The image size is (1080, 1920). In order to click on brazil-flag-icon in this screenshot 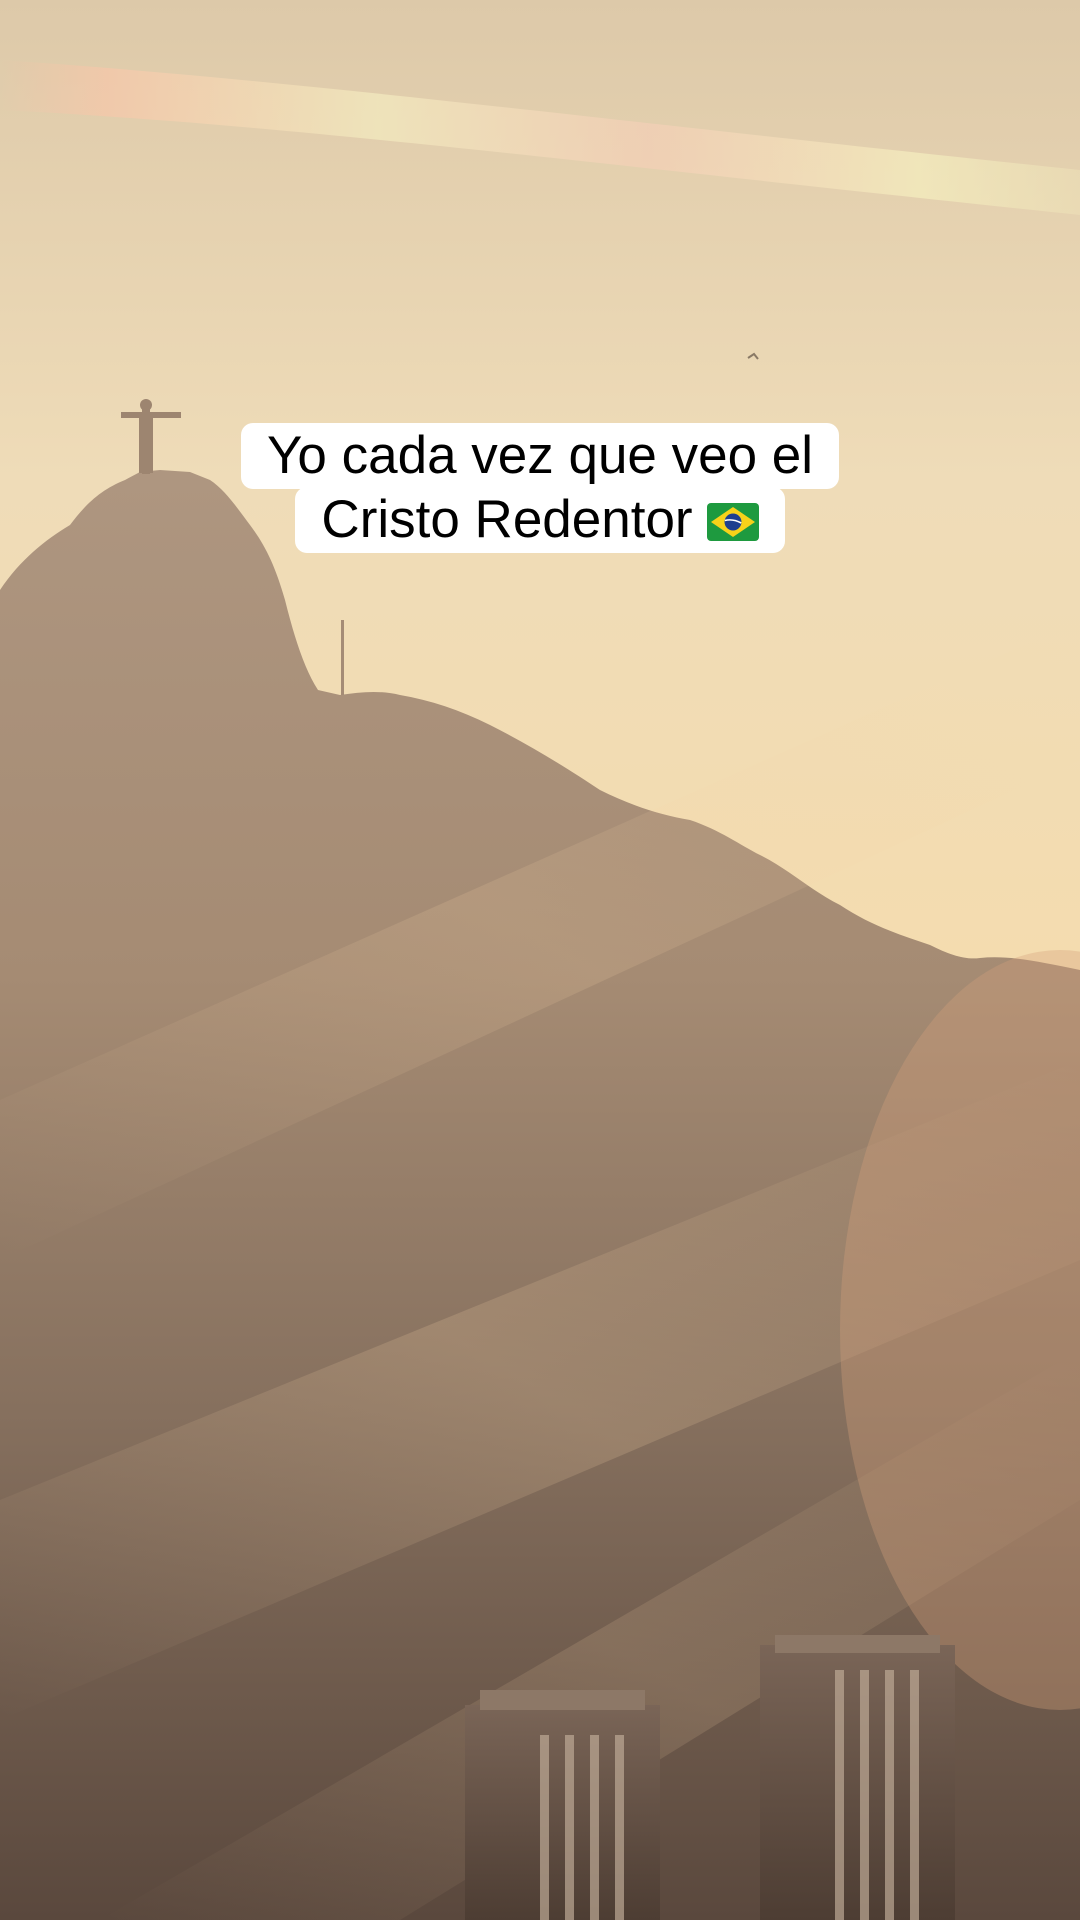, I will do `click(732, 522)`.